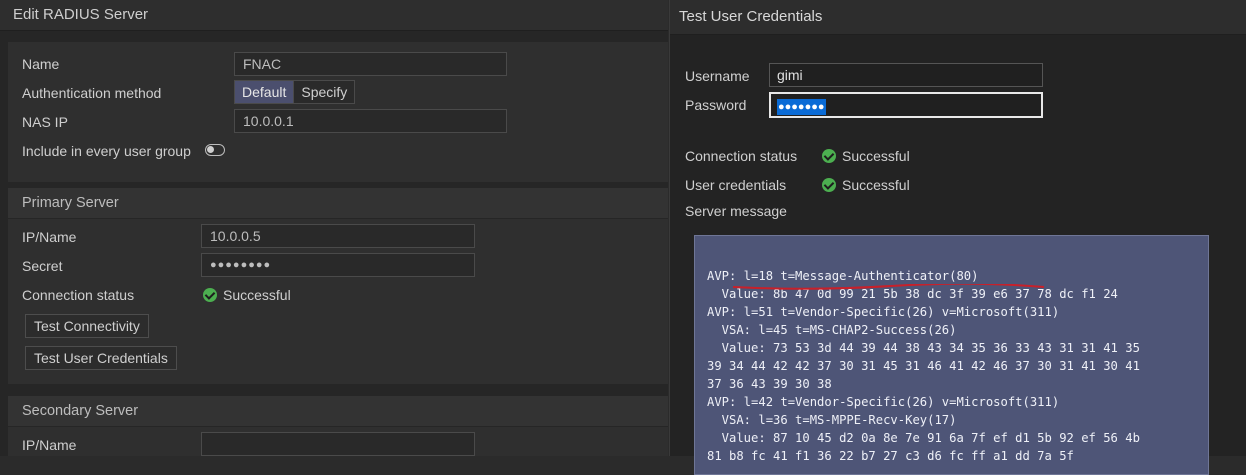 The height and width of the screenshot is (475, 1246). Describe the element at coordinates (215, 150) in the screenshot. I see `toggle-switch-icon` at that location.